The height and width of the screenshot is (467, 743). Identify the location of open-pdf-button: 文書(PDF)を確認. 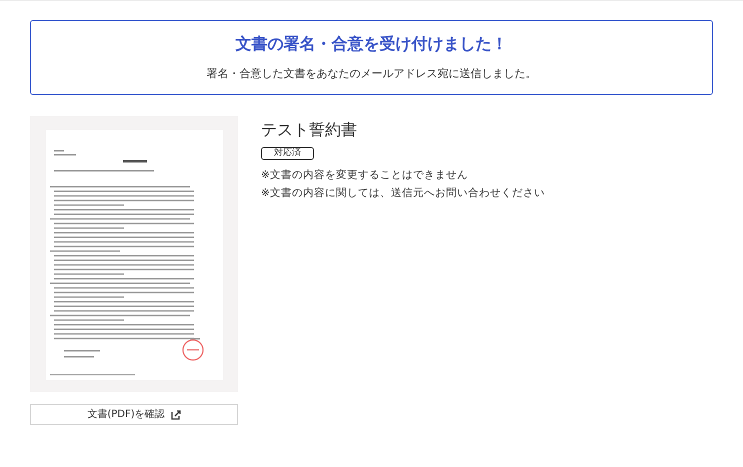
(134, 414).